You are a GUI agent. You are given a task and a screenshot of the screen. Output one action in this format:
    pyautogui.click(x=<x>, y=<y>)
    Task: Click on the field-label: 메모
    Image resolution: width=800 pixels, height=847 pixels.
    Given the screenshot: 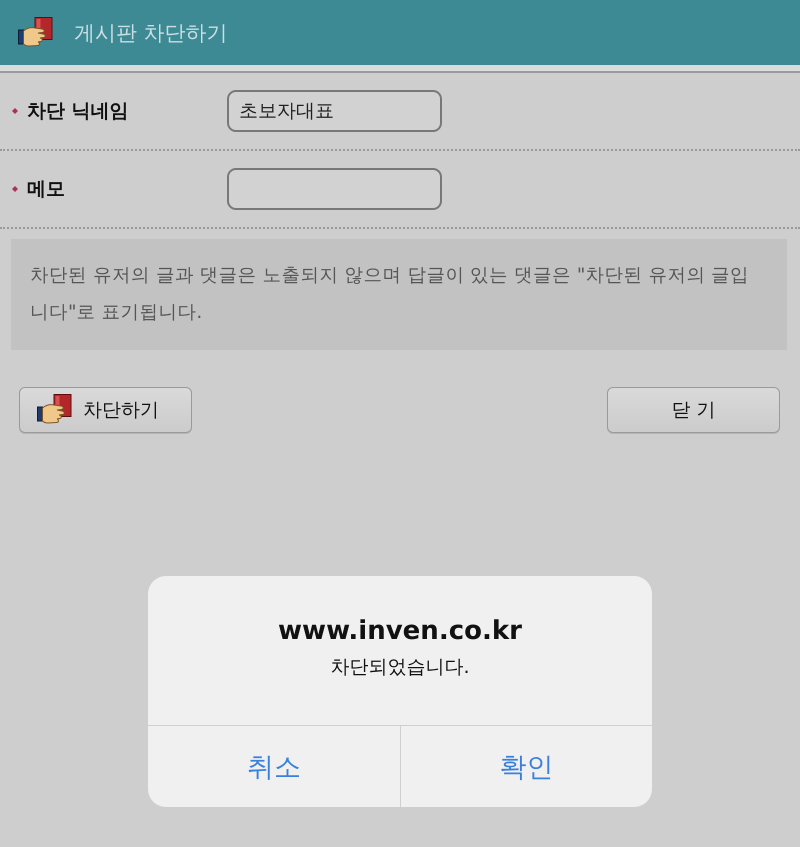 What is the action you would take?
    pyautogui.click(x=46, y=189)
    